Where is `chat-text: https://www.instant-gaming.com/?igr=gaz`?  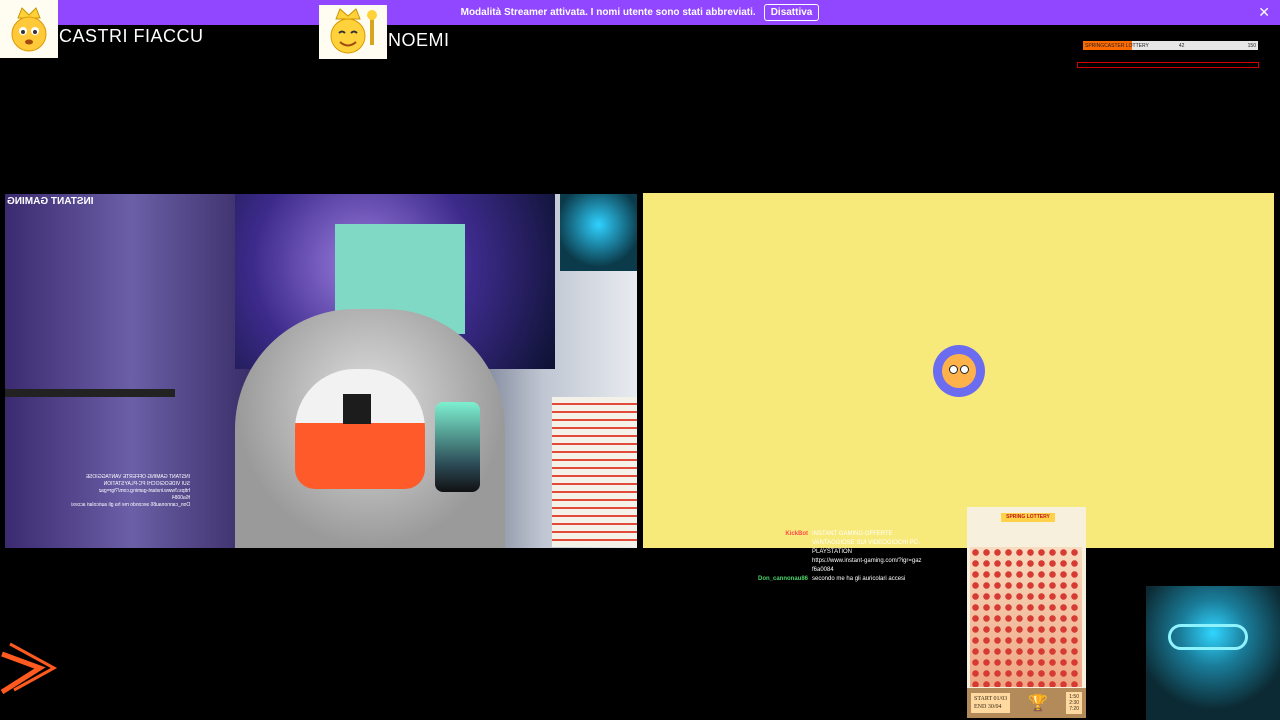
chat-text: https://www.instant-gaming.com/?igr=gaz is located at coordinates (867, 561).